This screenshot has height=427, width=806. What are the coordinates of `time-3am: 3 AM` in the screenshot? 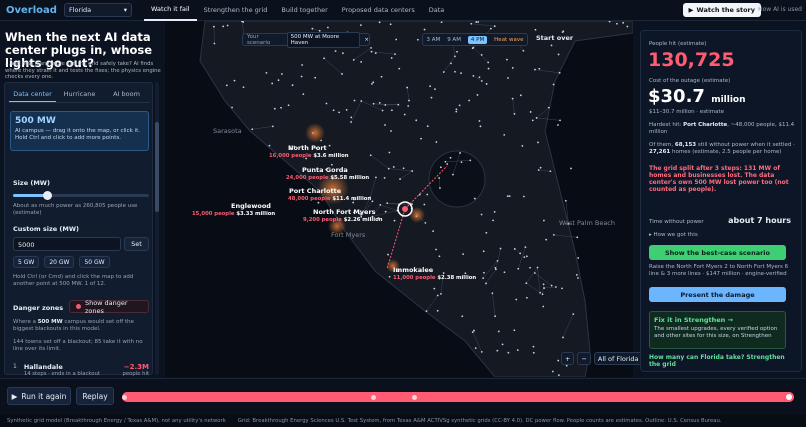 It's located at (433, 40).